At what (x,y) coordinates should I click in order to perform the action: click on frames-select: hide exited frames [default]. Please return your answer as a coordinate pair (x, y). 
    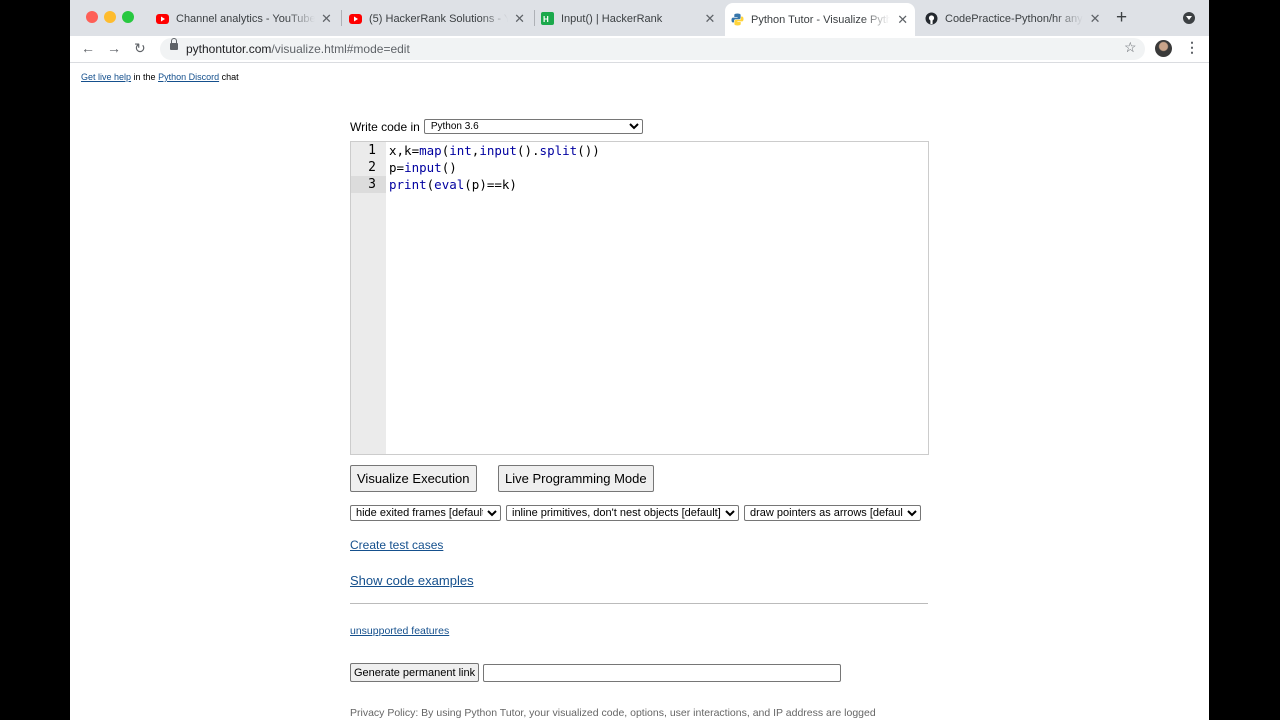
    Looking at the image, I should click on (425, 513).